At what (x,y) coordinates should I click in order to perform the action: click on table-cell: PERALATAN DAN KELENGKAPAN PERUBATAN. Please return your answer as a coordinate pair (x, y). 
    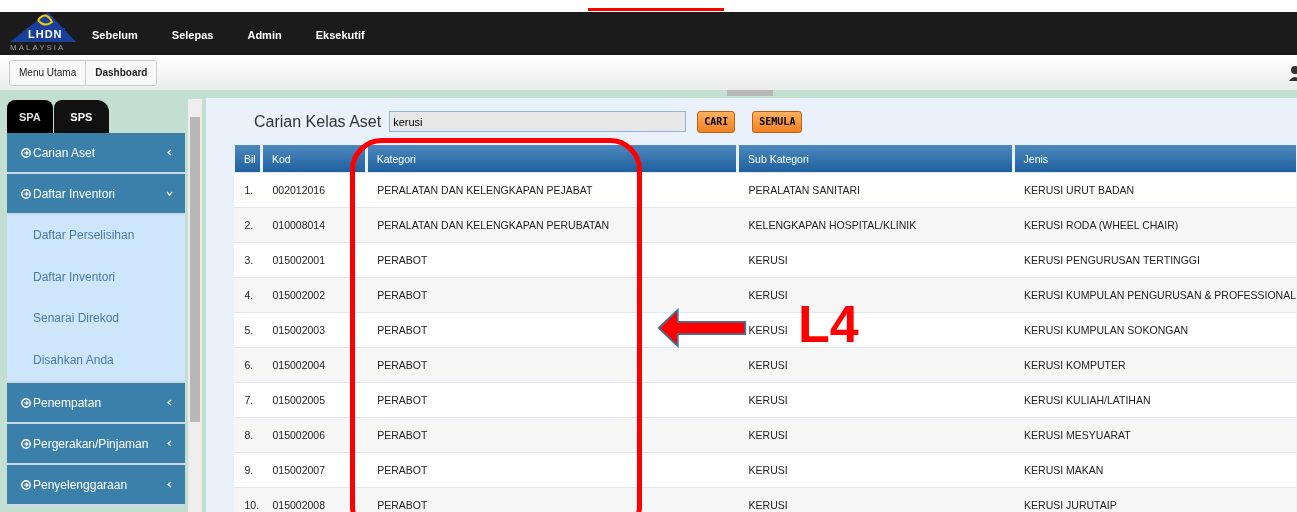
    Looking at the image, I should click on (552, 225).